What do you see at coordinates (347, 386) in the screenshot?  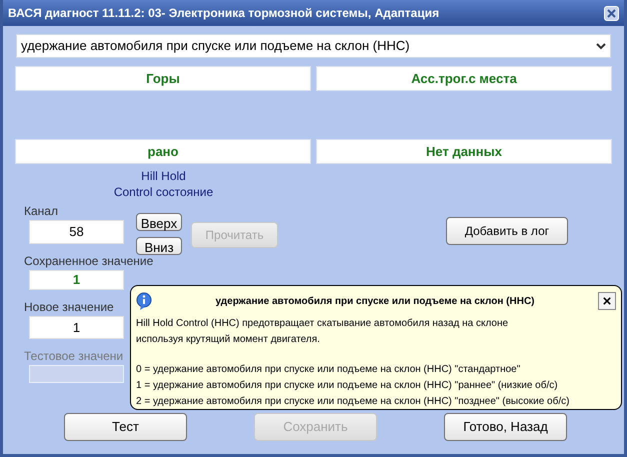 I see `option-description: 1 = удержание автомобиля при спуске или подъеме на склон (HHC) "раннее" (низкие об/с)` at bounding box center [347, 386].